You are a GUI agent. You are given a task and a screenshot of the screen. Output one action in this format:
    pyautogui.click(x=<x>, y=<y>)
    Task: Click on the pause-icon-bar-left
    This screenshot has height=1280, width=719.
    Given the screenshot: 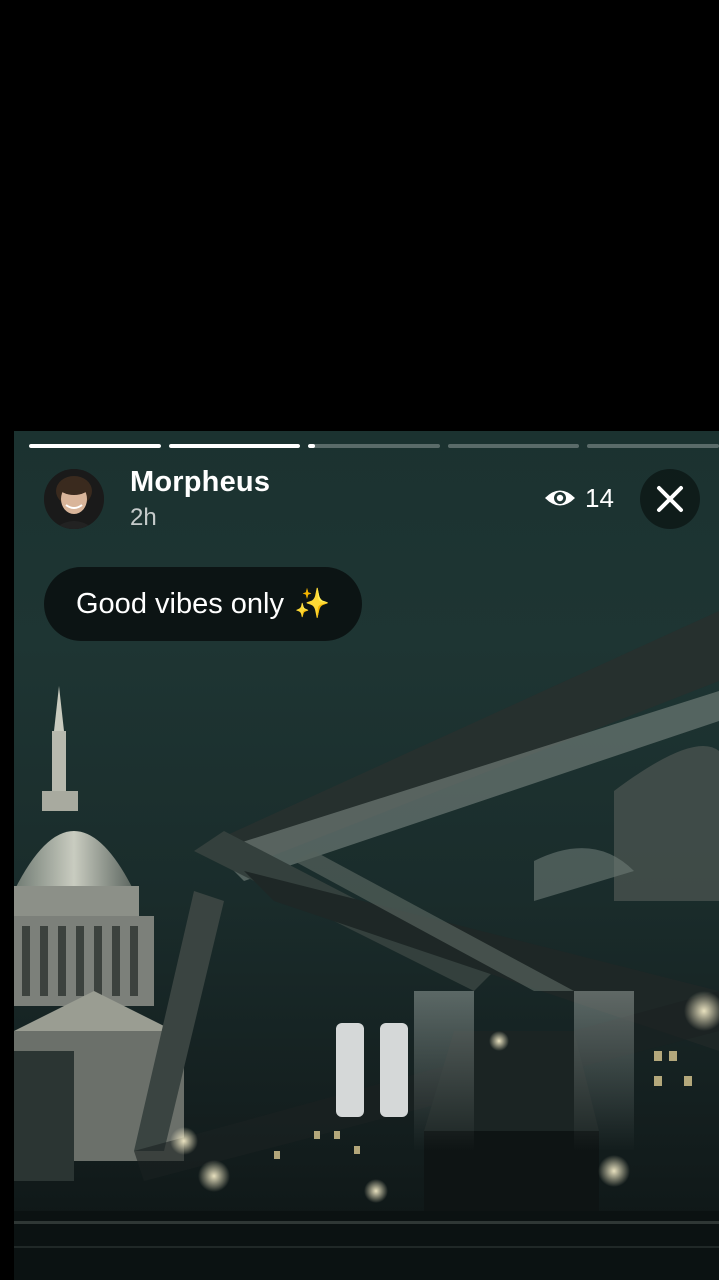 What is the action you would take?
    pyautogui.click(x=350, y=1070)
    